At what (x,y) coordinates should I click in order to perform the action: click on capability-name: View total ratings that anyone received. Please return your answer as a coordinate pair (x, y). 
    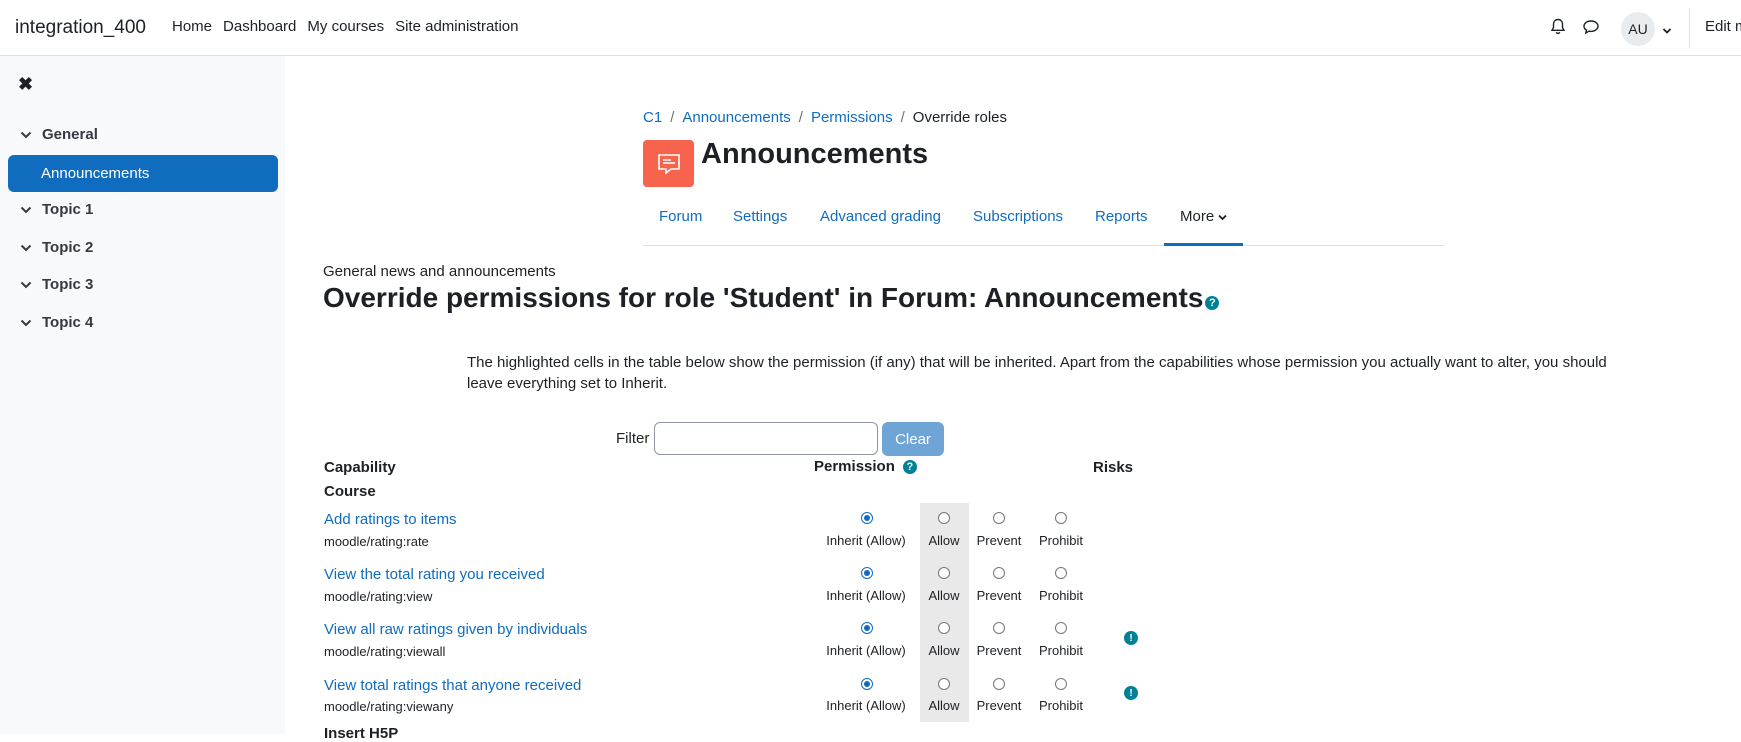
    Looking at the image, I should click on (452, 685).